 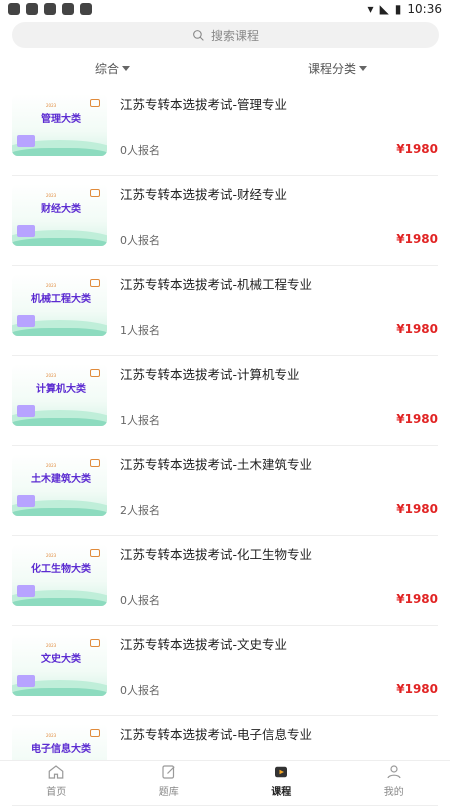 I want to click on course-thumbnail: 2023 土木建筑大类, so click(x=59, y=485).